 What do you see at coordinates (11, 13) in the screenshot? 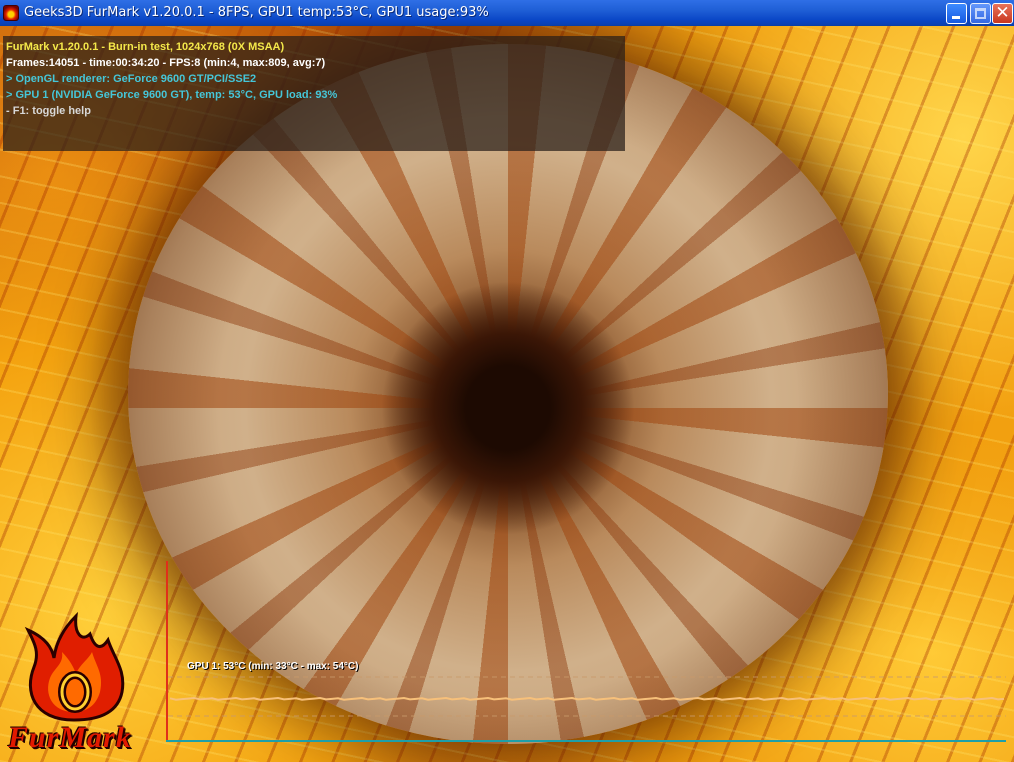
I see `furmark-app-icon` at bounding box center [11, 13].